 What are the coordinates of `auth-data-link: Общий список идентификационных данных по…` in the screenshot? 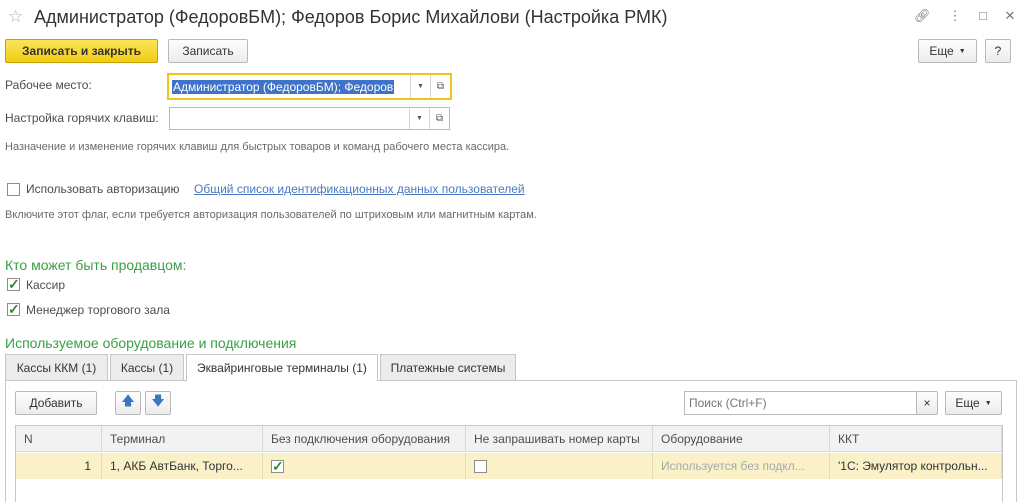 It's located at (359, 189).